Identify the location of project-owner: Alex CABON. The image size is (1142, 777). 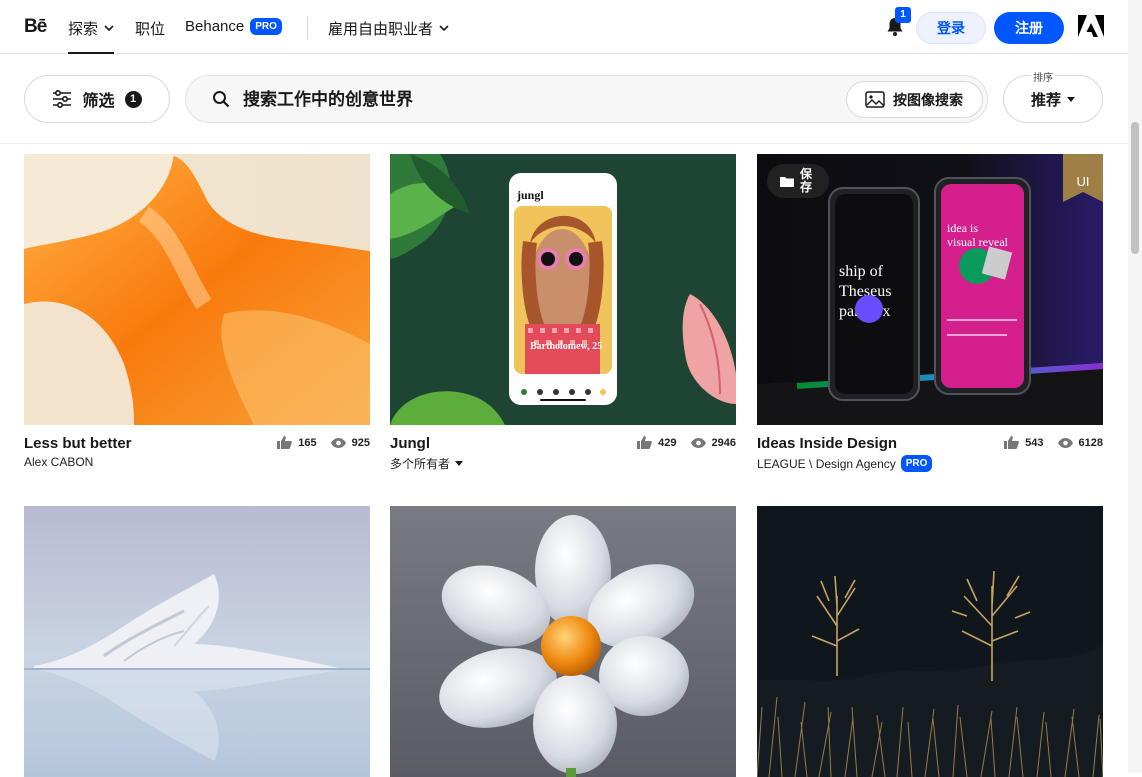
(58, 462).